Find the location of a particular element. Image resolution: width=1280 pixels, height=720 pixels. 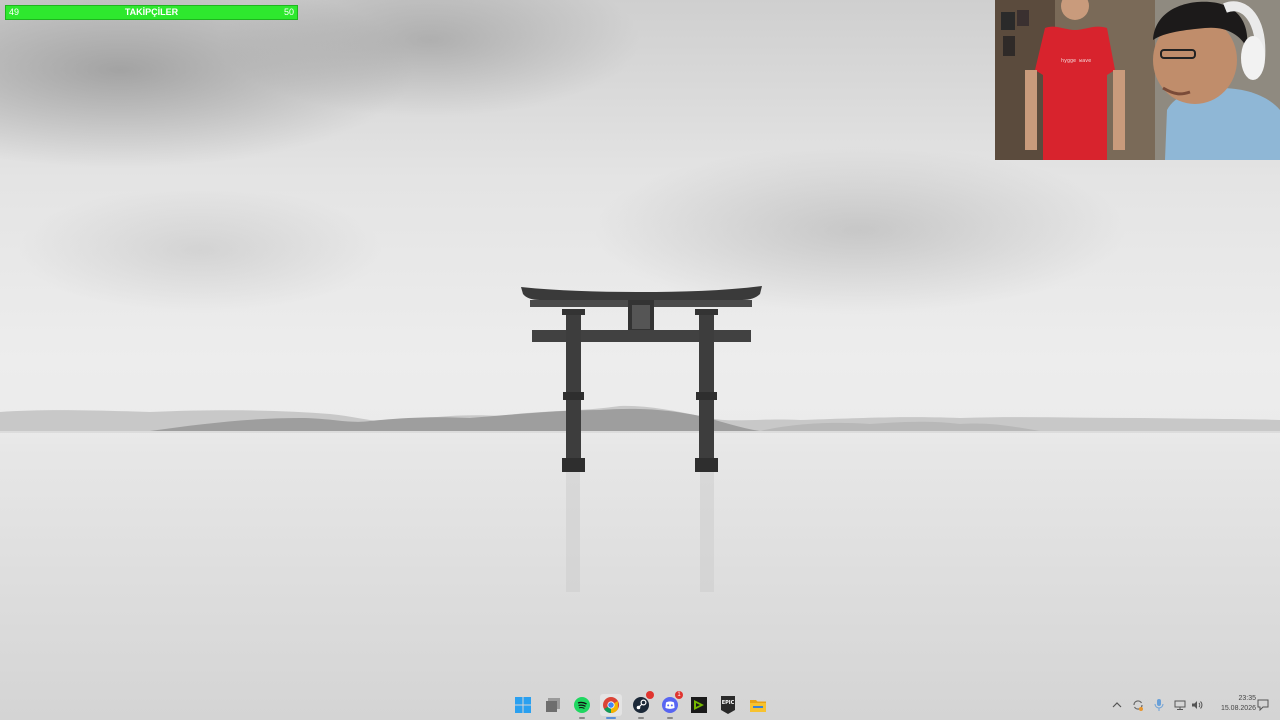

volume-icon is located at coordinates (1197, 705).